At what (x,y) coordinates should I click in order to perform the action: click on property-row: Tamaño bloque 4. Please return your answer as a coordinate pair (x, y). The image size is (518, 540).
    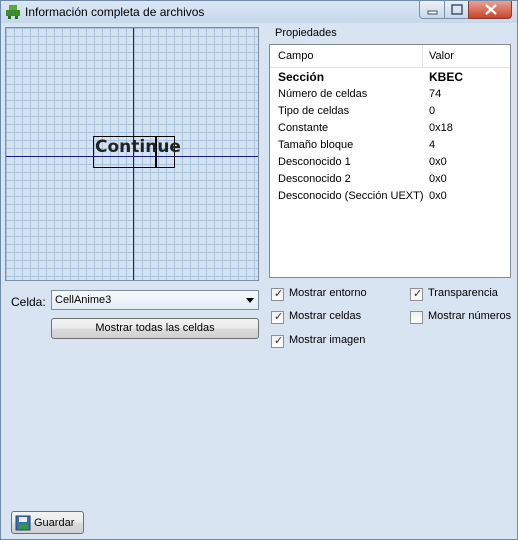
    Looking at the image, I should click on (394, 145).